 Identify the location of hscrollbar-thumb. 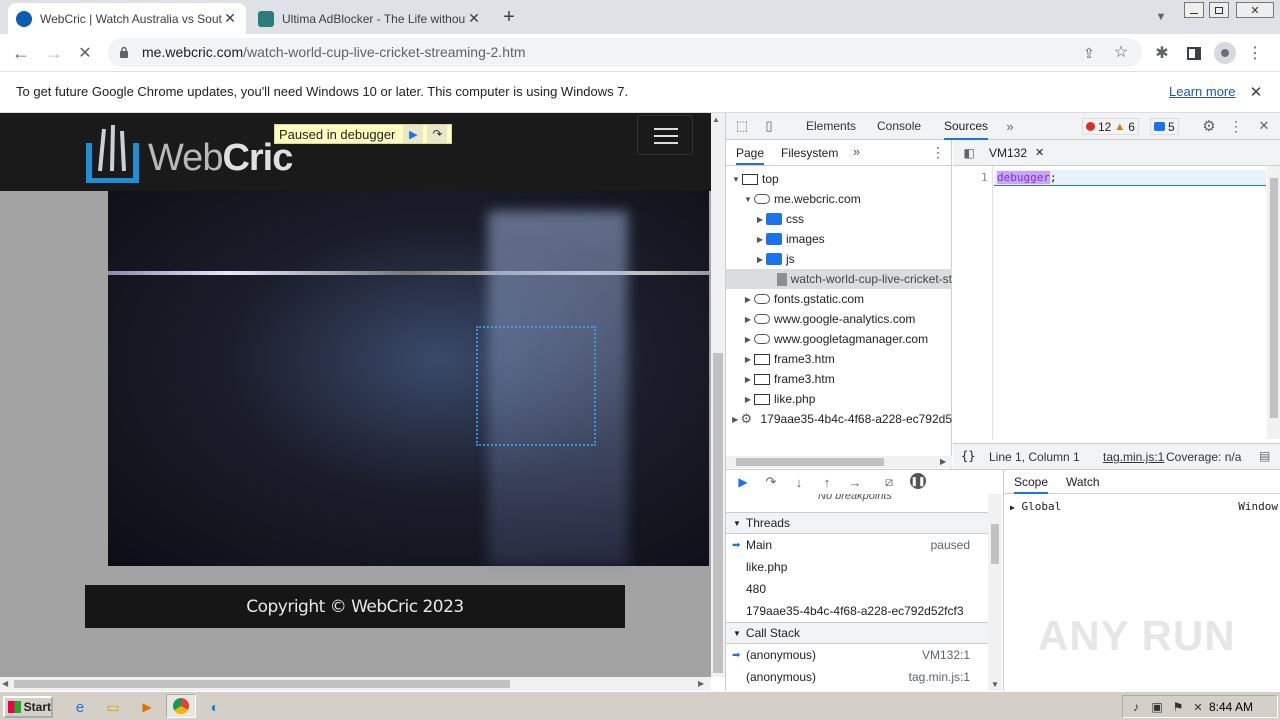
(262, 684).